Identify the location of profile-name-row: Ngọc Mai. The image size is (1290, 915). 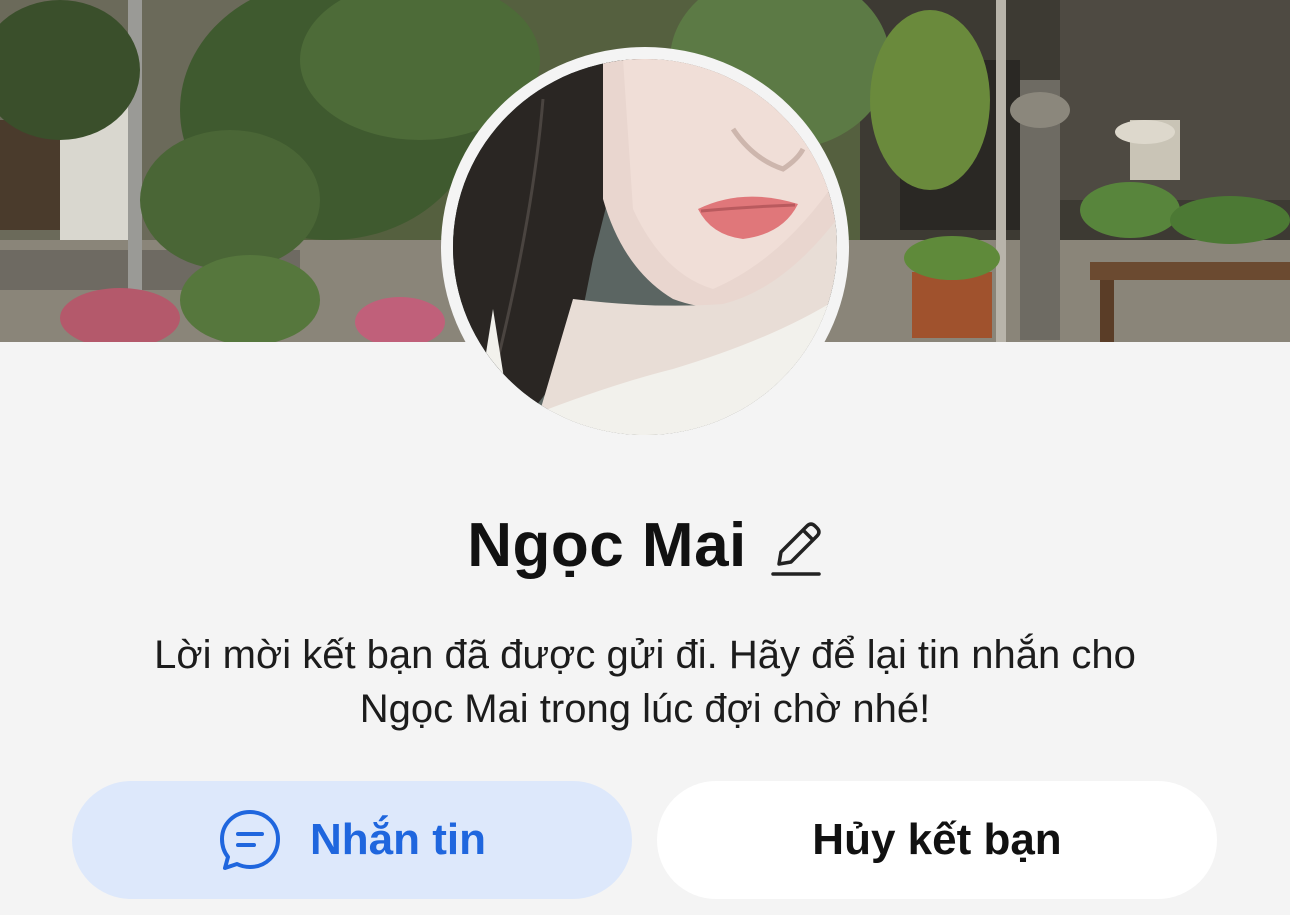
(645, 545).